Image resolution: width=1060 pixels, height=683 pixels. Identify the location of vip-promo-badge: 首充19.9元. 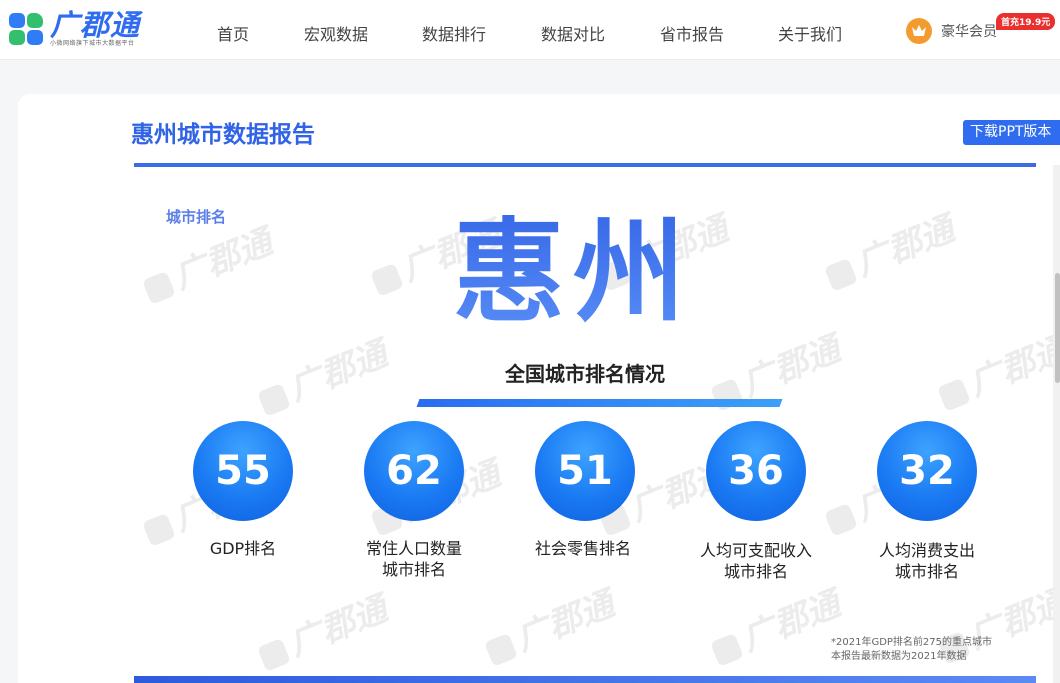
(1026, 21).